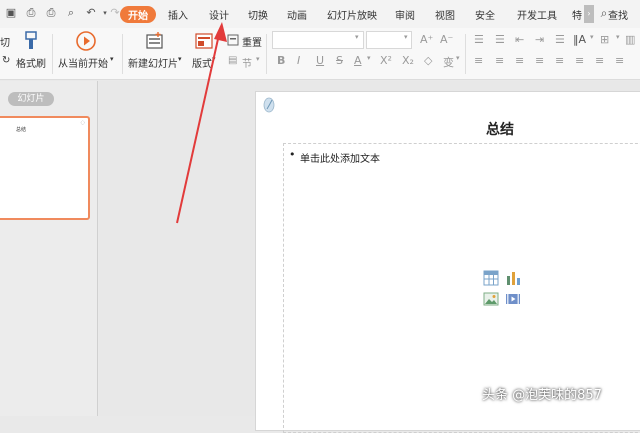  What do you see at coordinates (592, 37) in the screenshot?
I see `text-direction-dropdown-icon: ▾` at bounding box center [592, 37].